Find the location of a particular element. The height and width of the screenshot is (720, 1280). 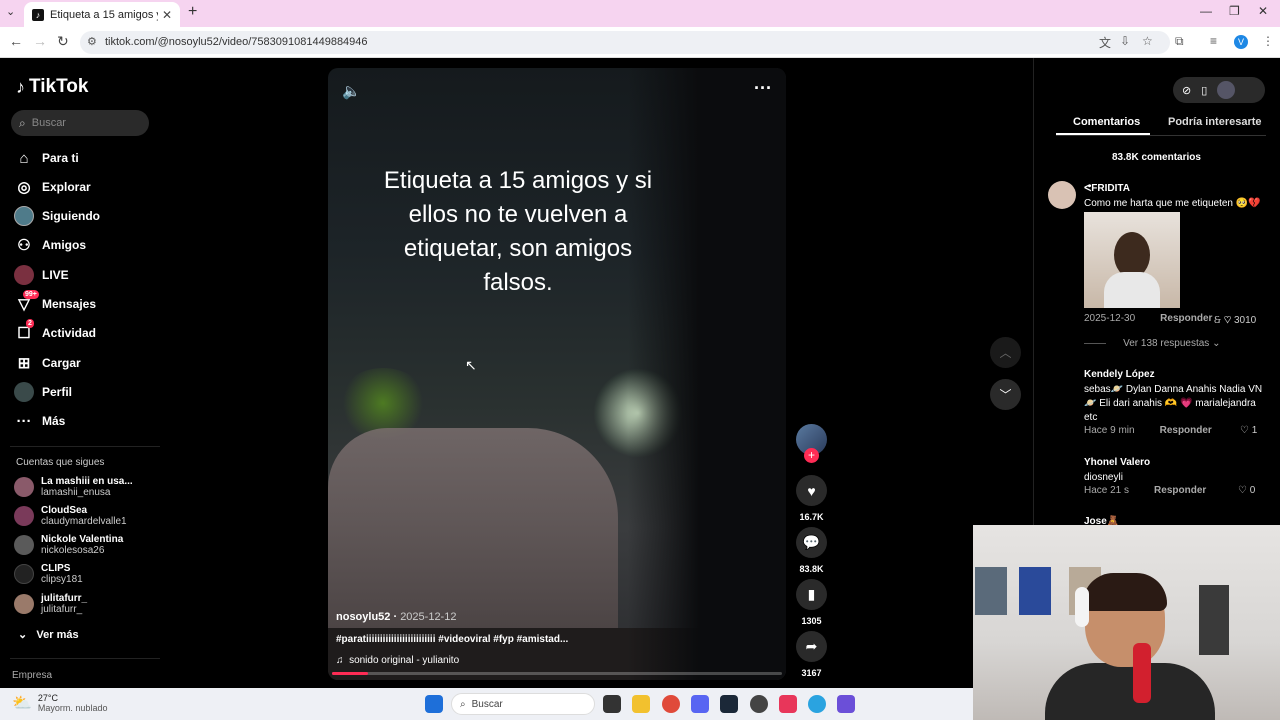

wall-shelf is located at coordinates (1214, 620).